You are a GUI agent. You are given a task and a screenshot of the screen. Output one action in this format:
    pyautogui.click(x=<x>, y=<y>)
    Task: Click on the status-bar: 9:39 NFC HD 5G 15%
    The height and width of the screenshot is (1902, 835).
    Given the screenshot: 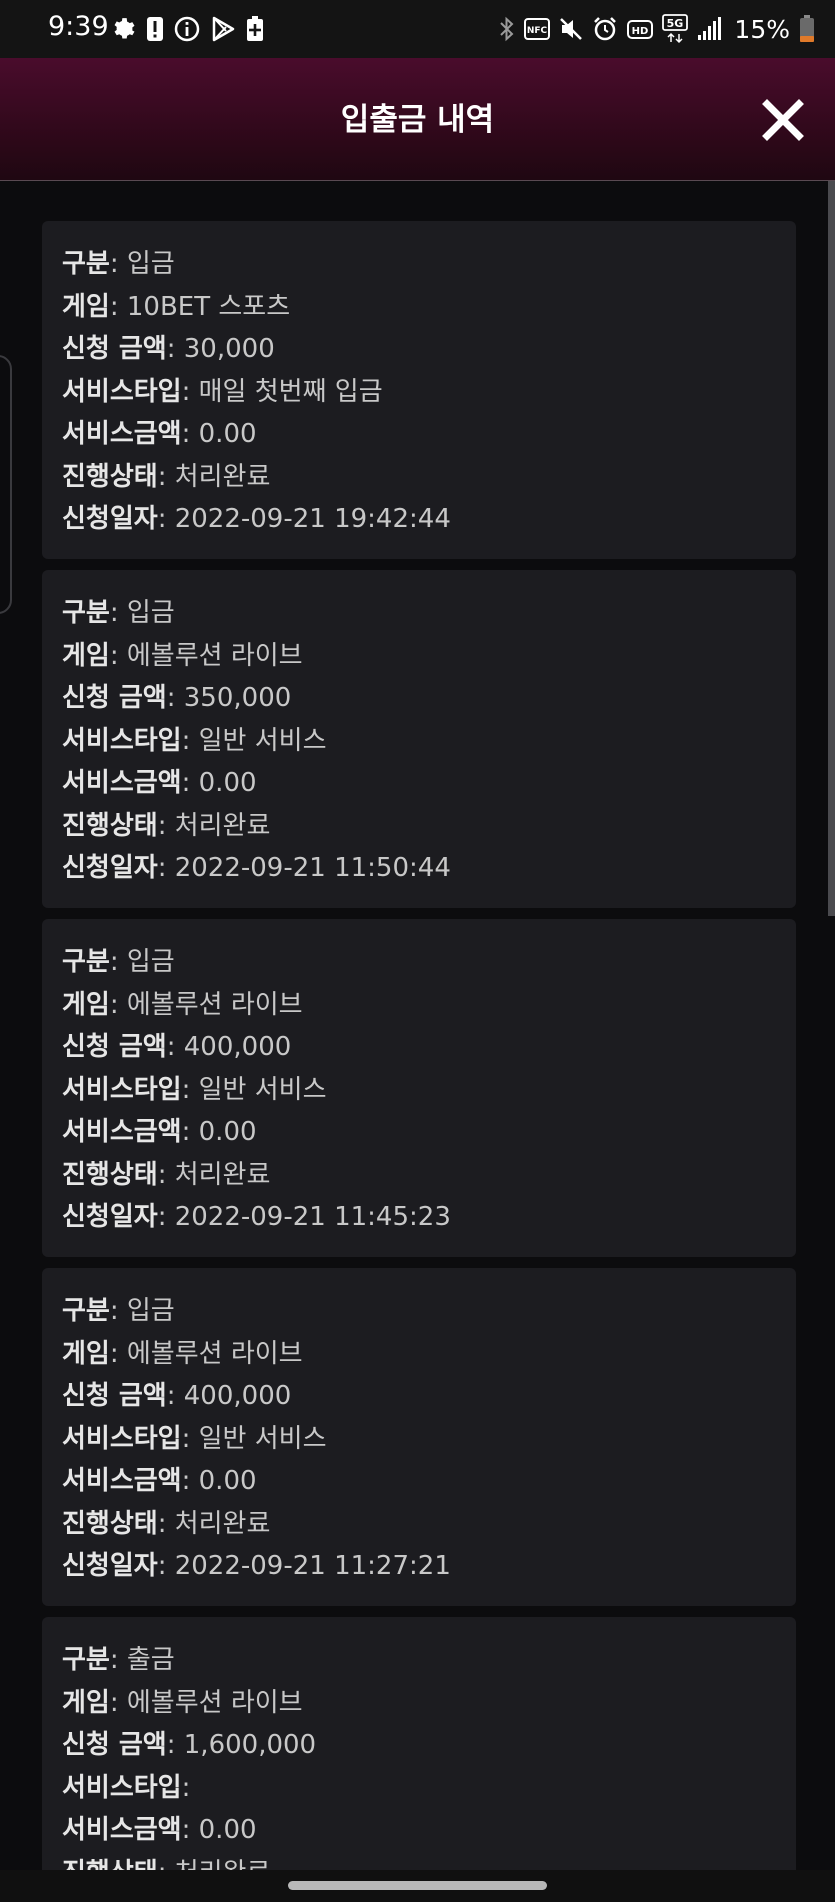 What is the action you would take?
    pyautogui.click(x=417, y=29)
    